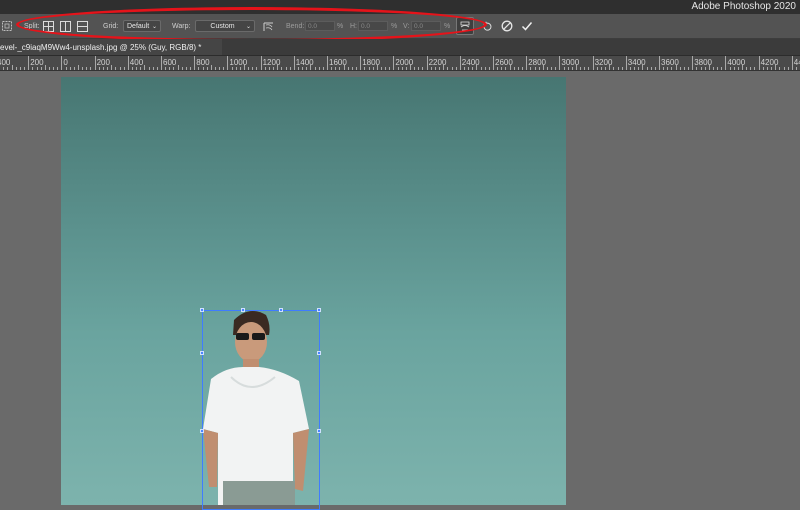 The height and width of the screenshot is (510, 800). Describe the element at coordinates (36, 62) in the screenshot. I see `ruler-tick-label: 200` at that location.